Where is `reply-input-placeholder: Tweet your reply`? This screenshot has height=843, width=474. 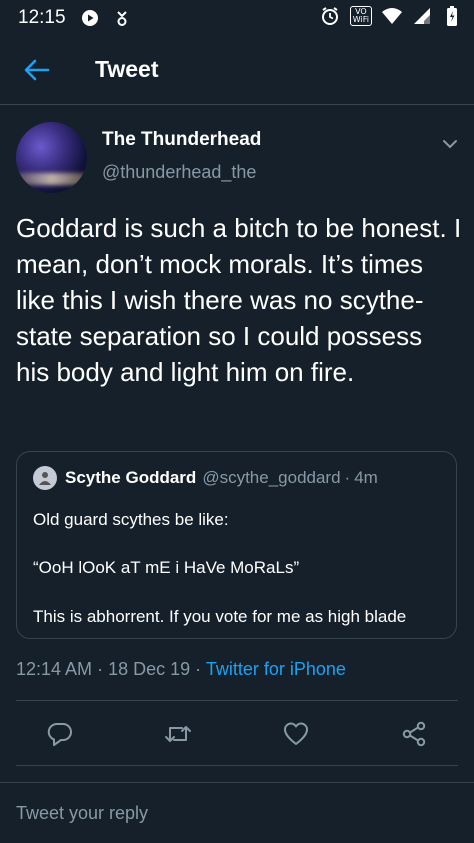
reply-input-placeholder: Tweet your reply is located at coordinates (82, 813).